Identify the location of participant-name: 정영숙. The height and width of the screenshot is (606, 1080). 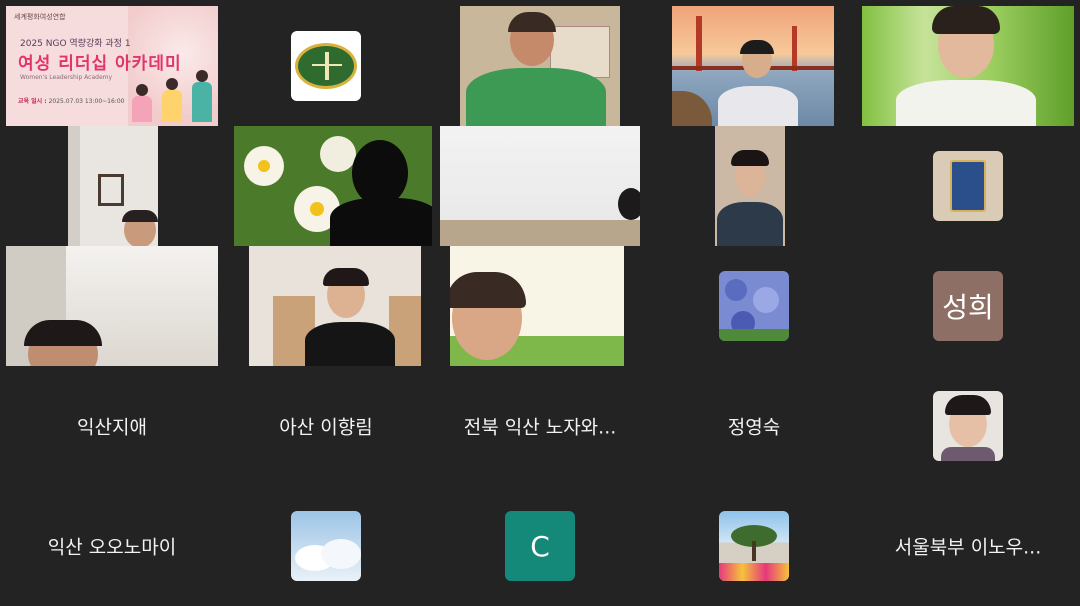
(754, 427).